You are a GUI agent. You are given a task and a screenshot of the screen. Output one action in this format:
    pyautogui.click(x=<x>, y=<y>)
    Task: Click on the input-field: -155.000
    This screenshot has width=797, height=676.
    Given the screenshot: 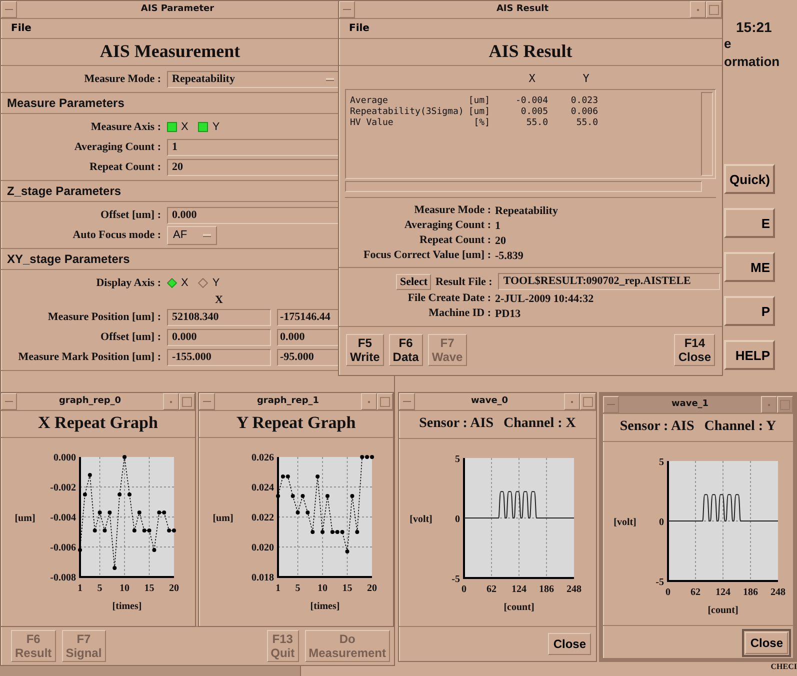 What is the action you would take?
    pyautogui.click(x=219, y=357)
    